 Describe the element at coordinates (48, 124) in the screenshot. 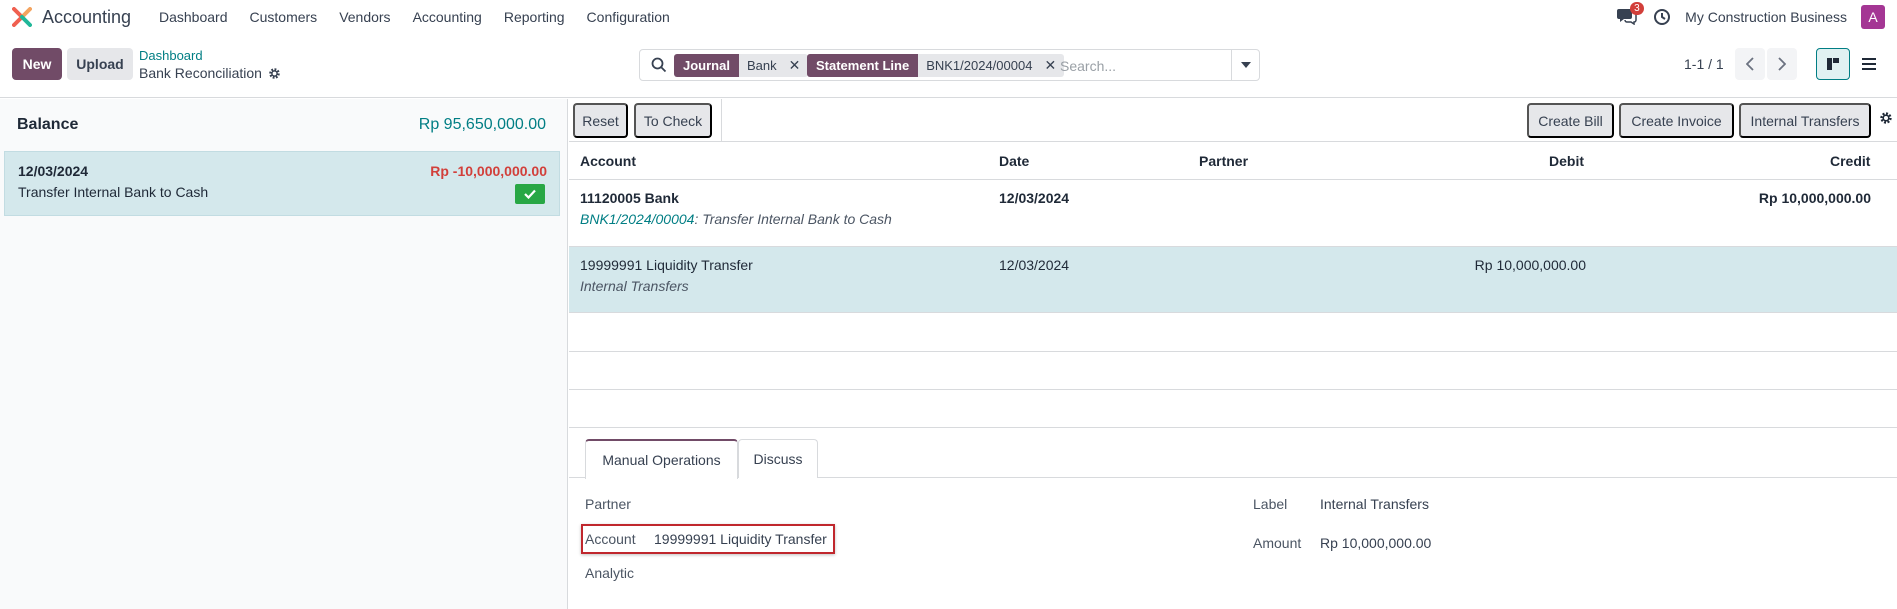

I see `balance-label: Balance` at that location.